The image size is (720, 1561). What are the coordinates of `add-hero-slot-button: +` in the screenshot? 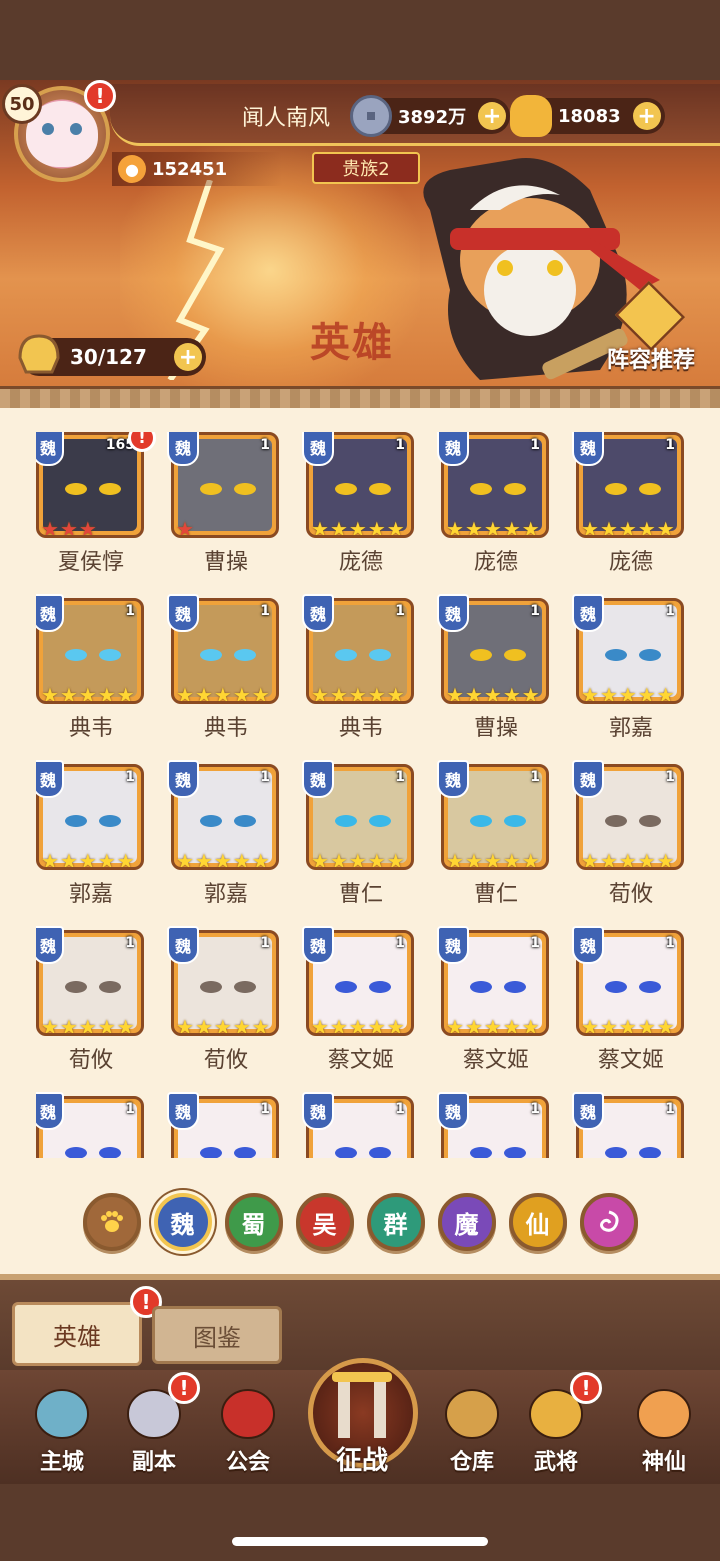 It's located at (188, 357).